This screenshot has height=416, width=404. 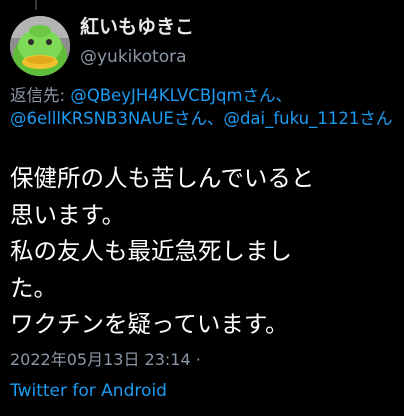 I want to click on reply-mention-link: @6elllKRSNB3NAUEさん、, so click(x=116, y=118).